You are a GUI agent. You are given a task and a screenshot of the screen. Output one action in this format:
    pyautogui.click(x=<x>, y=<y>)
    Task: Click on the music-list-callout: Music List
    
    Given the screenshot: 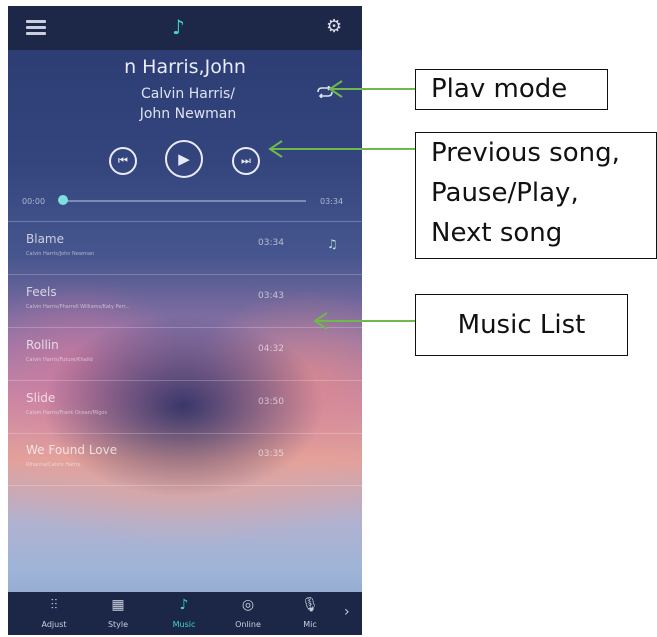 What is the action you would take?
    pyautogui.click(x=521, y=325)
    